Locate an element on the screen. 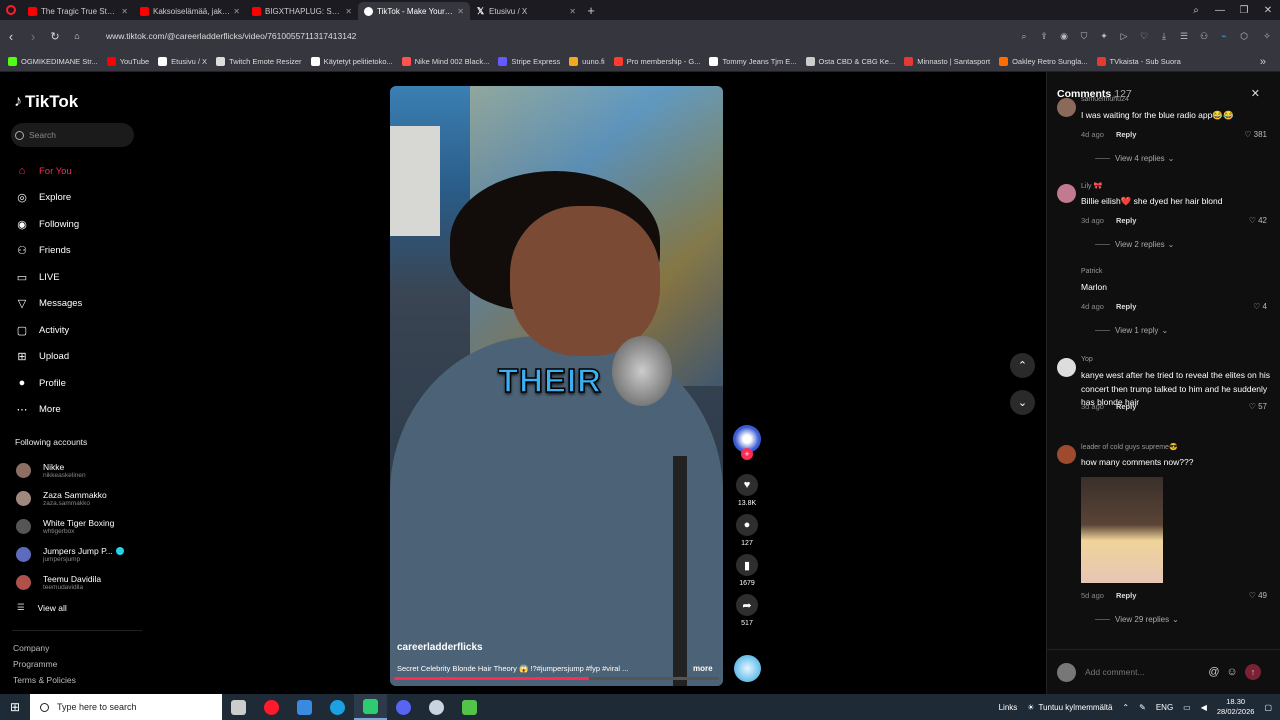 Image resolution: width=1280 pixels, height=720 pixels. back-button: ‹ is located at coordinates (11, 36).